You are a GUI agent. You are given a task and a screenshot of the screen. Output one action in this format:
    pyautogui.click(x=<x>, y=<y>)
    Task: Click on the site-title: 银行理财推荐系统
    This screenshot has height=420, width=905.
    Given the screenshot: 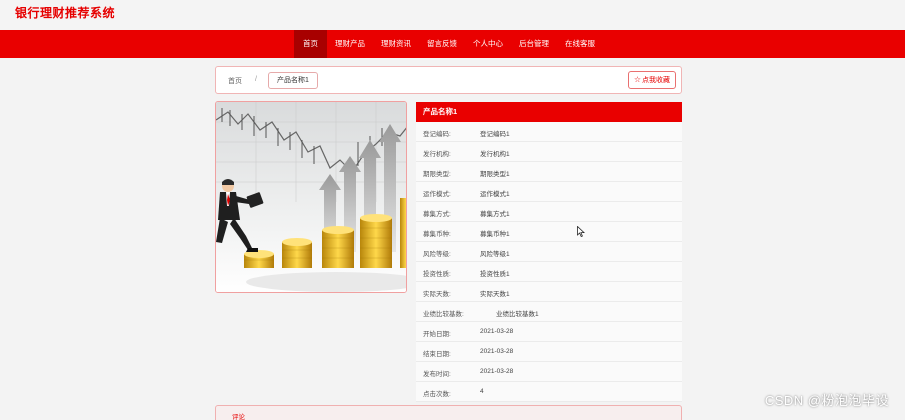 What is the action you would take?
    pyautogui.click(x=65, y=12)
    